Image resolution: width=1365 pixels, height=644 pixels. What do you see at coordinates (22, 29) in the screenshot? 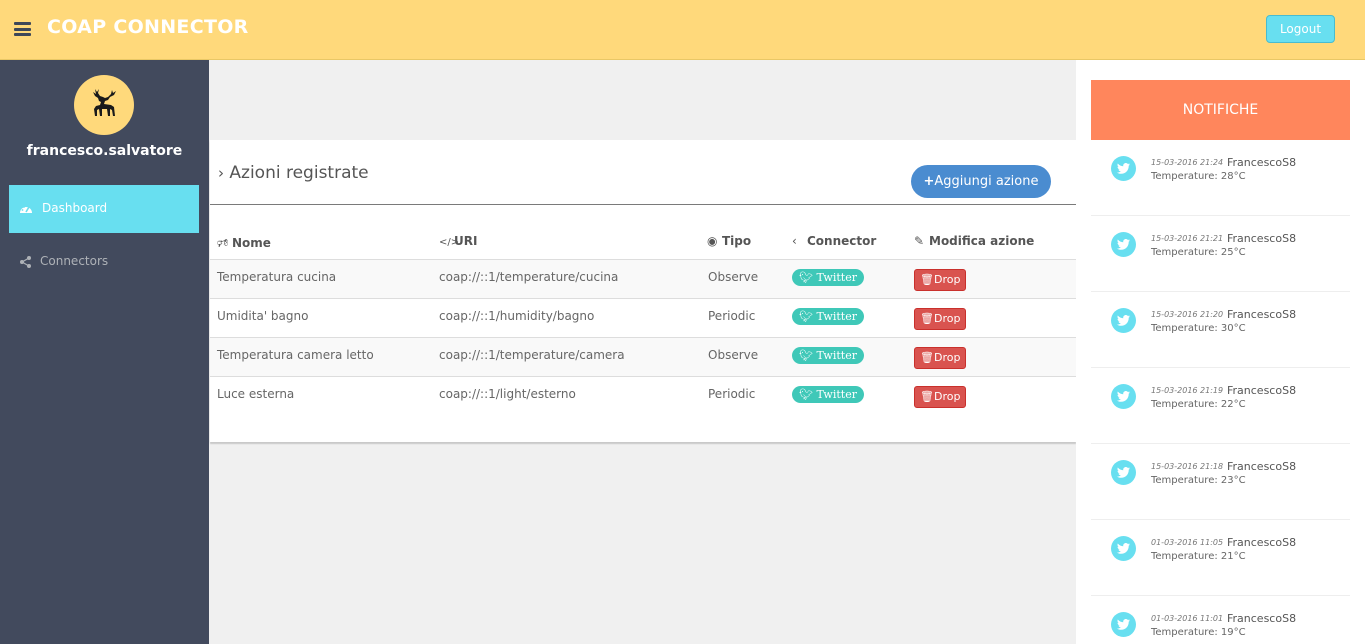
I see `menu-toggle-icon` at bounding box center [22, 29].